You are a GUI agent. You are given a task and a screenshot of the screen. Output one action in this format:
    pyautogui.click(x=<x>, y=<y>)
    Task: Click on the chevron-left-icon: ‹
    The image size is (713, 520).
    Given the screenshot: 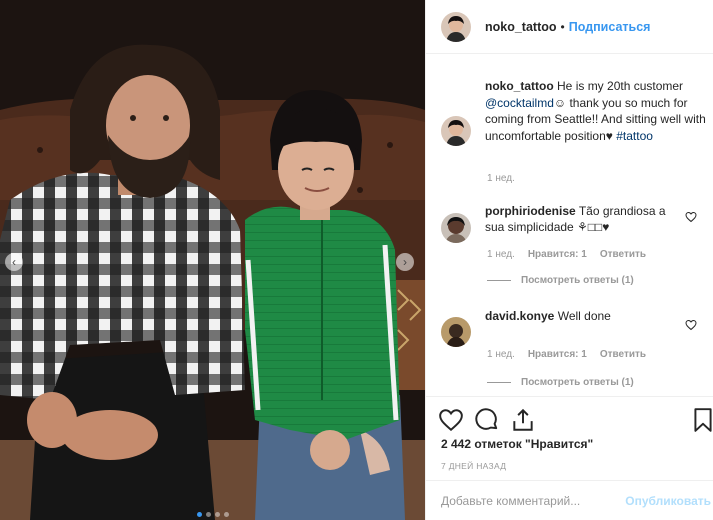 What is the action you would take?
    pyautogui.click(x=14, y=262)
    